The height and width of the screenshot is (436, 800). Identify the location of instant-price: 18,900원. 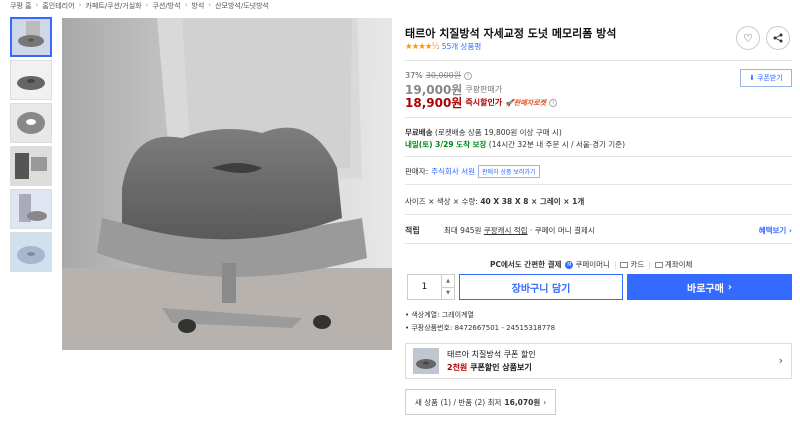
(434, 103).